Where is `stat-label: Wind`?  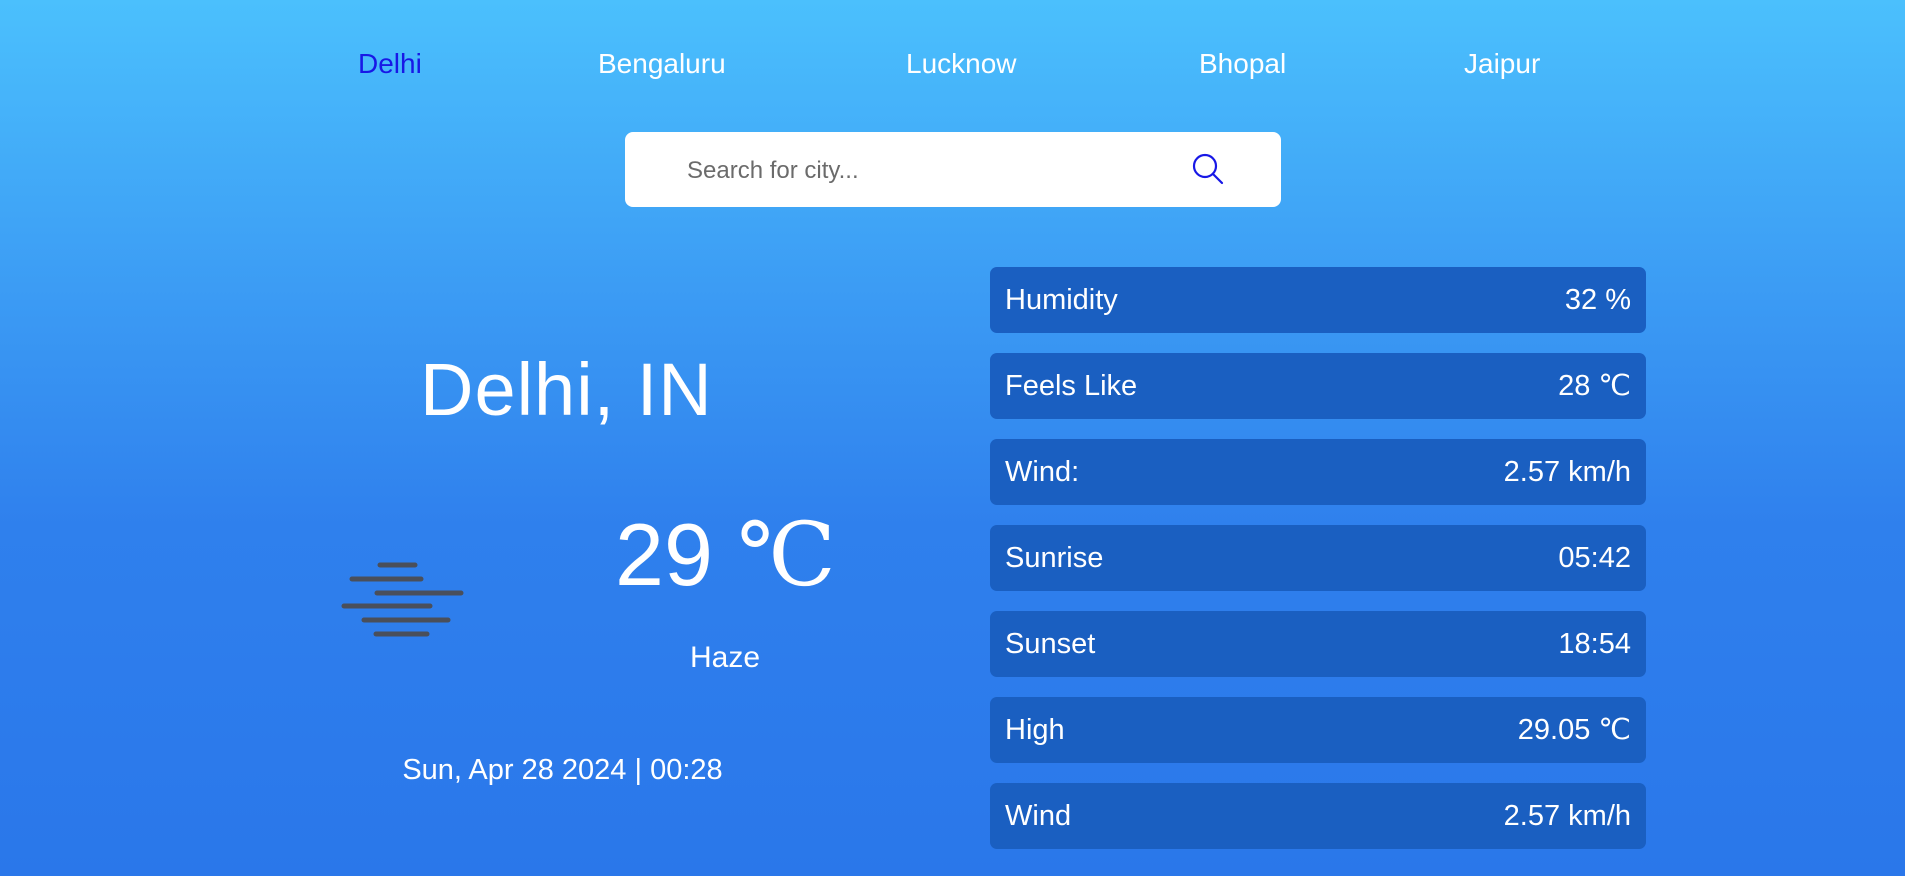
stat-label: Wind is located at coordinates (1038, 816).